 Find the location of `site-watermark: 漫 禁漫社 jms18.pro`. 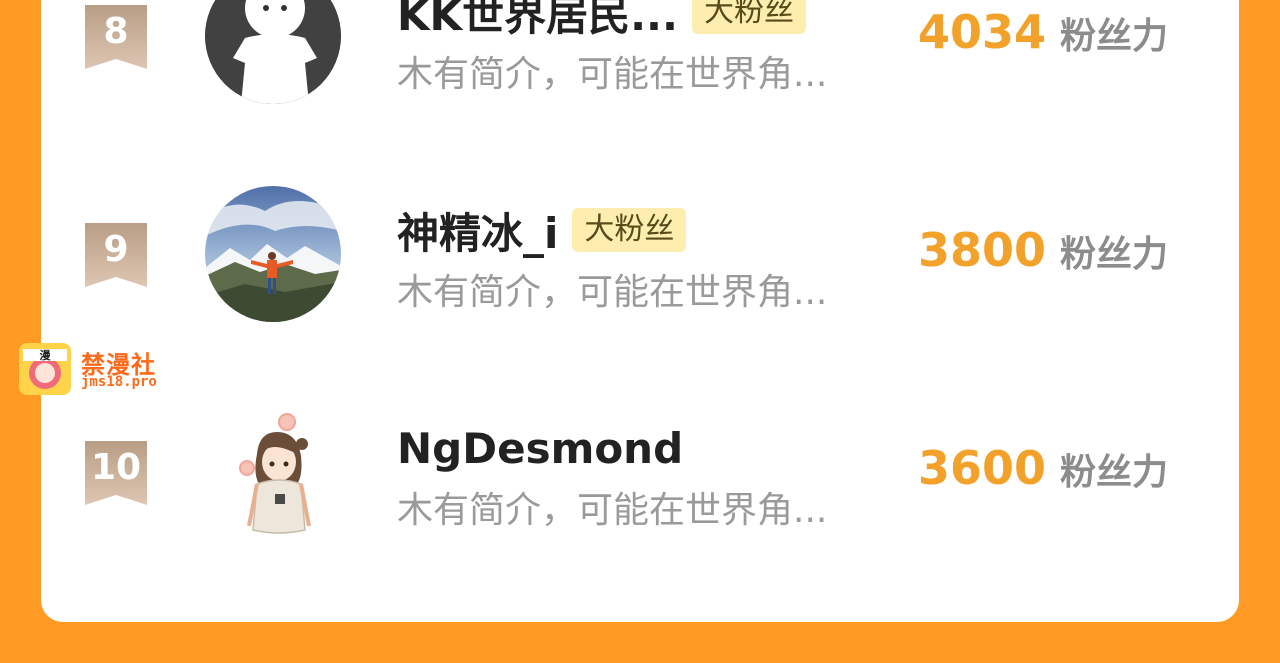

site-watermark: 漫 禁漫社 jms18.pro is located at coordinates (94, 369).